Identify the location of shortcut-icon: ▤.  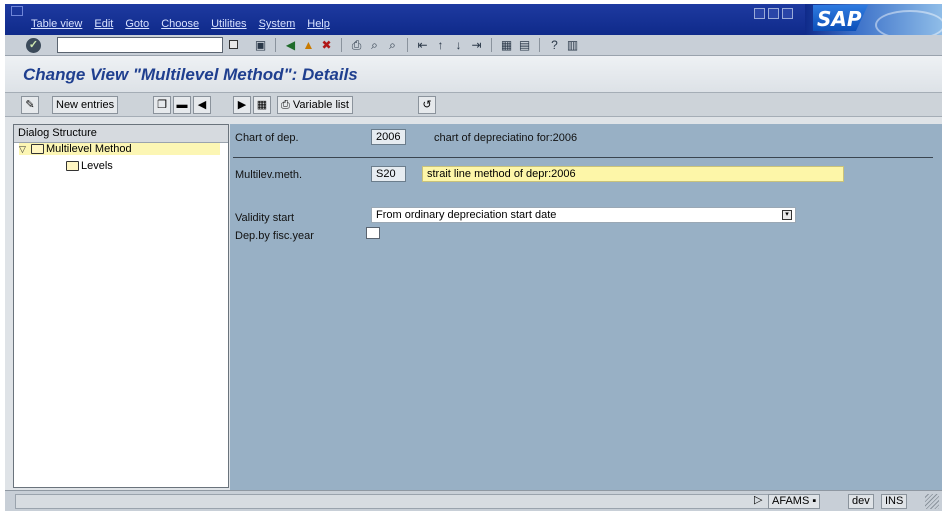
(524, 45).